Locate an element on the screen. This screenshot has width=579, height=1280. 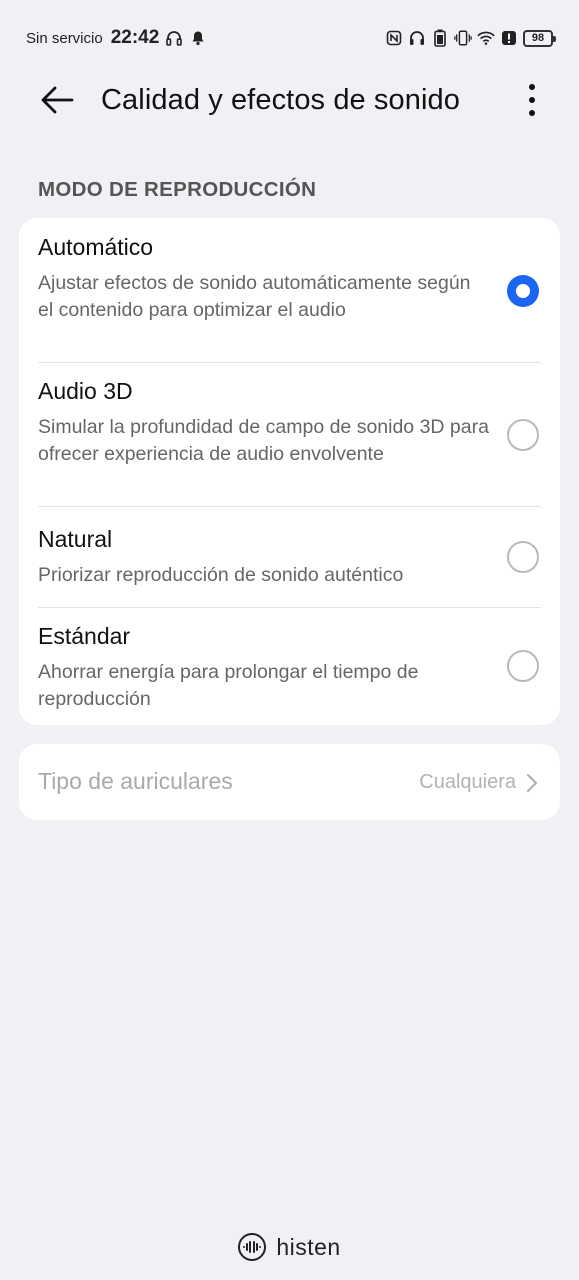
status-bar: Sin servicio 22:42 98 is located at coordinates (289, 37).